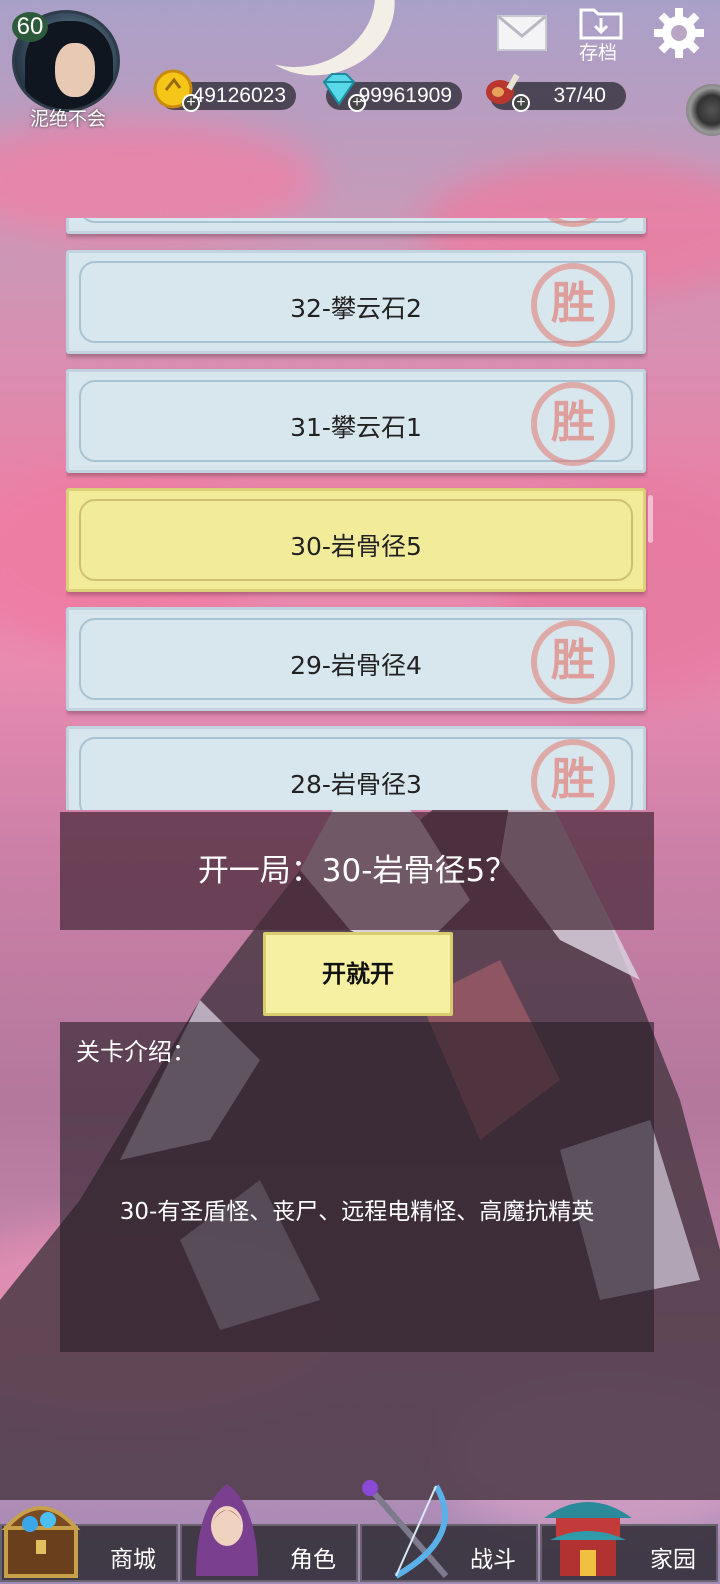 This screenshot has width=720, height=1584. What do you see at coordinates (405, 95) in the screenshot?
I see `gem-value: 99961909` at bounding box center [405, 95].